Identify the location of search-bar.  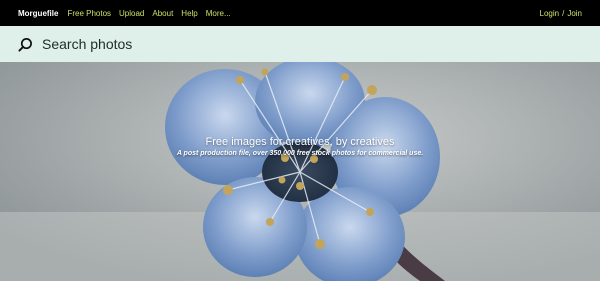
(300, 44).